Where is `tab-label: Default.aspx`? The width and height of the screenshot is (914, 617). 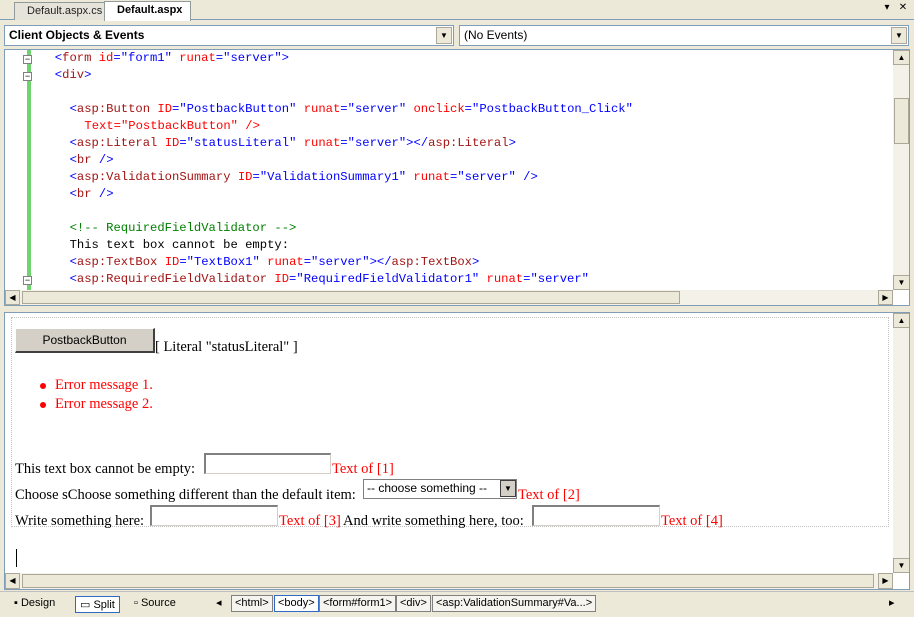
tab-label: Default.aspx is located at coordinates (150, 10).